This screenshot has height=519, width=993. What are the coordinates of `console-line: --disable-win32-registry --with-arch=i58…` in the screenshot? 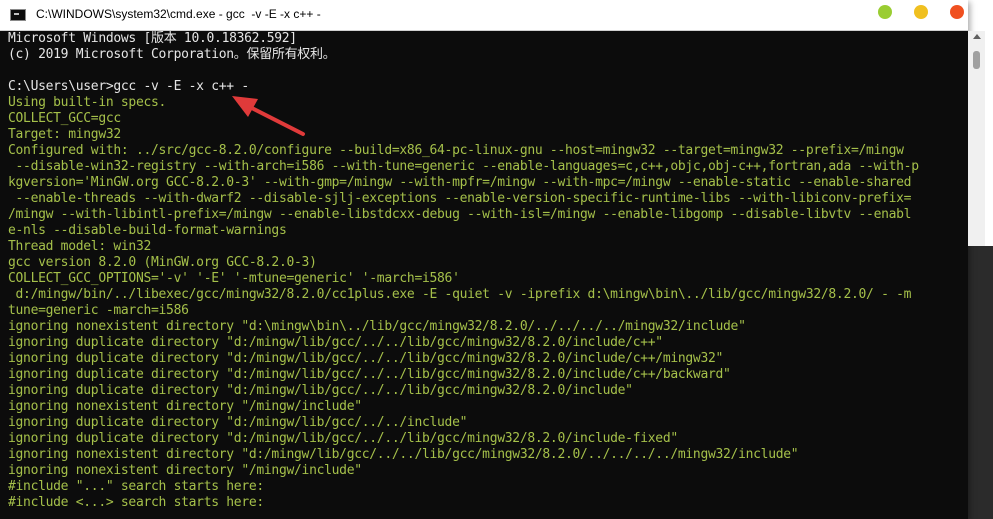 It's located at (464, 166).